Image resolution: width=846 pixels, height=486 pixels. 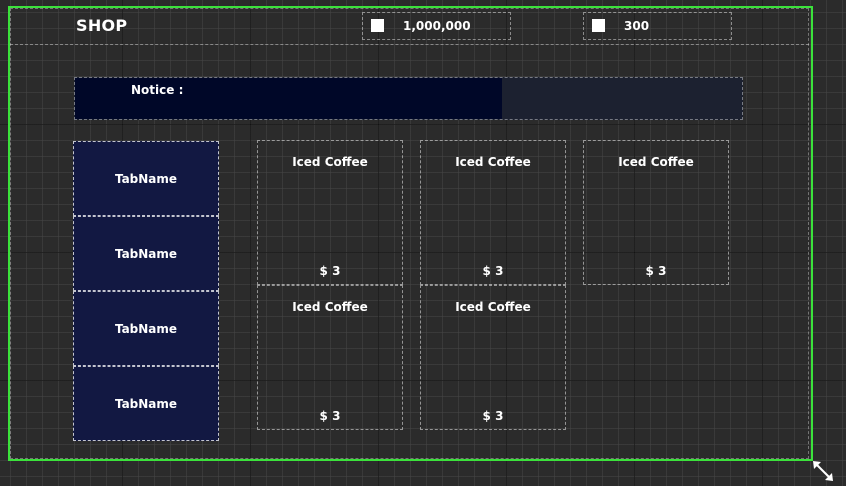 I want to click on gold-amount: 1,000,000, so click(x=437, y=26).